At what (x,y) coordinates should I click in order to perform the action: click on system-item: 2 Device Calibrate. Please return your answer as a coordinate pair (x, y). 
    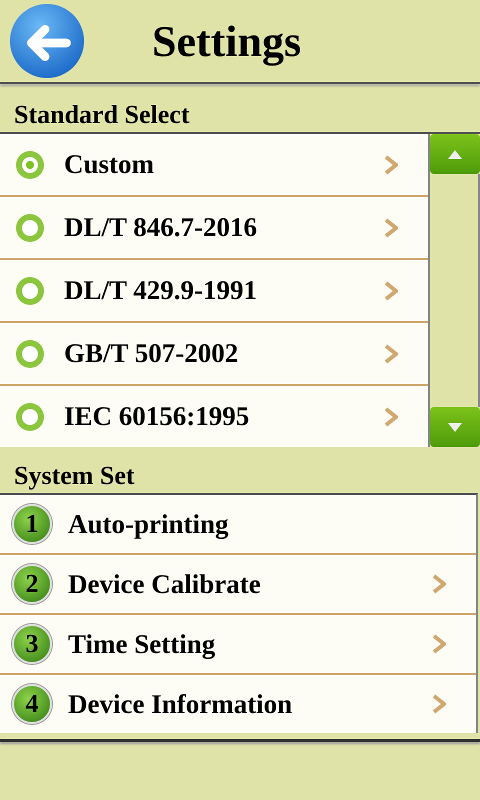
    Looking at the image, I should click on (238, 585).